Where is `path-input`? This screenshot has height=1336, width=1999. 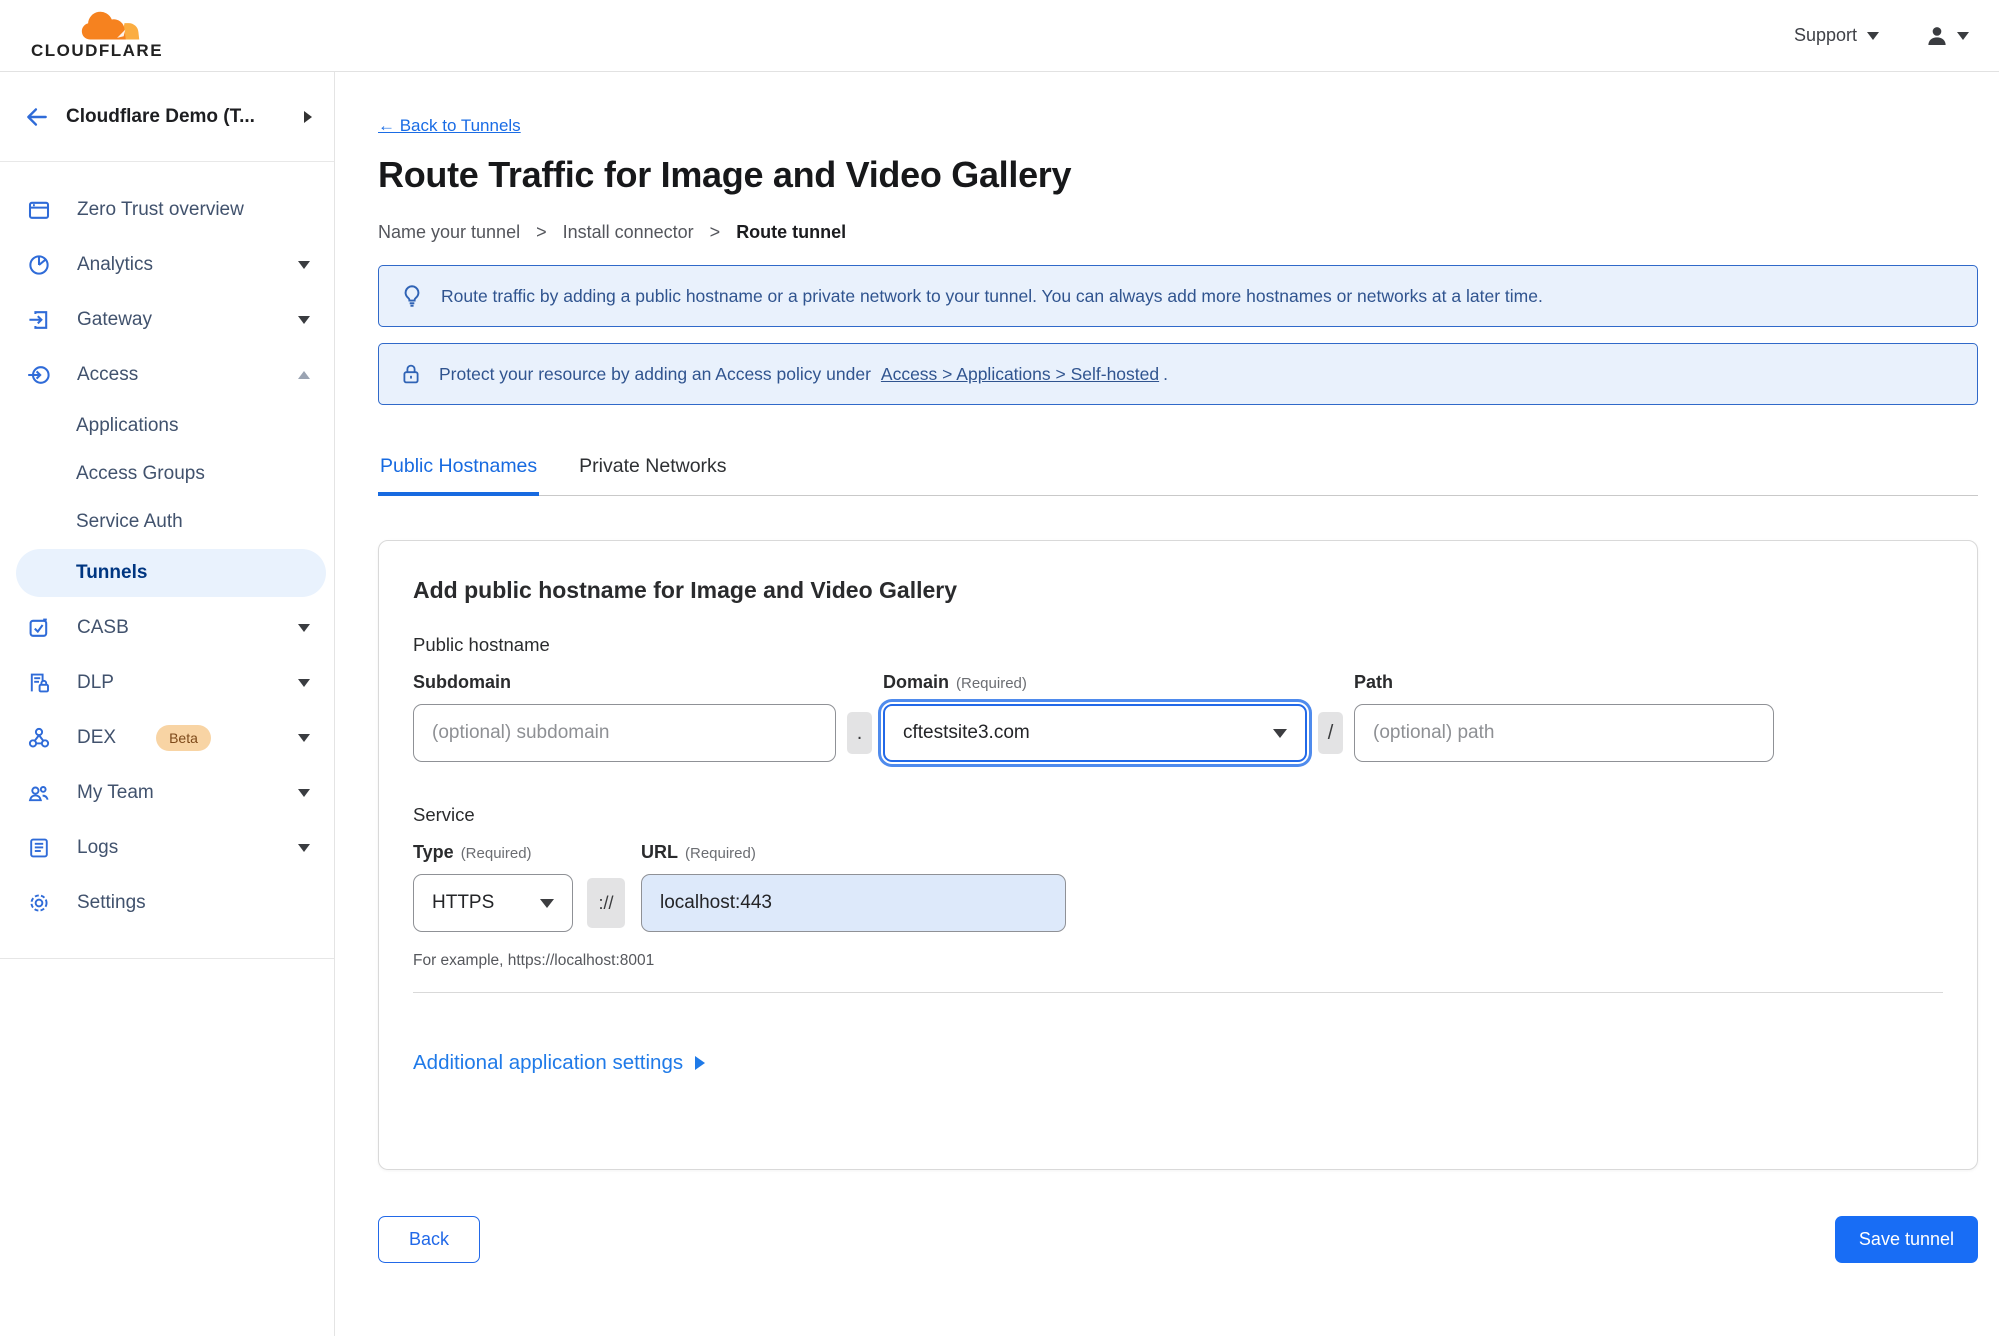
path-input is located at coordinates (1564, 733).